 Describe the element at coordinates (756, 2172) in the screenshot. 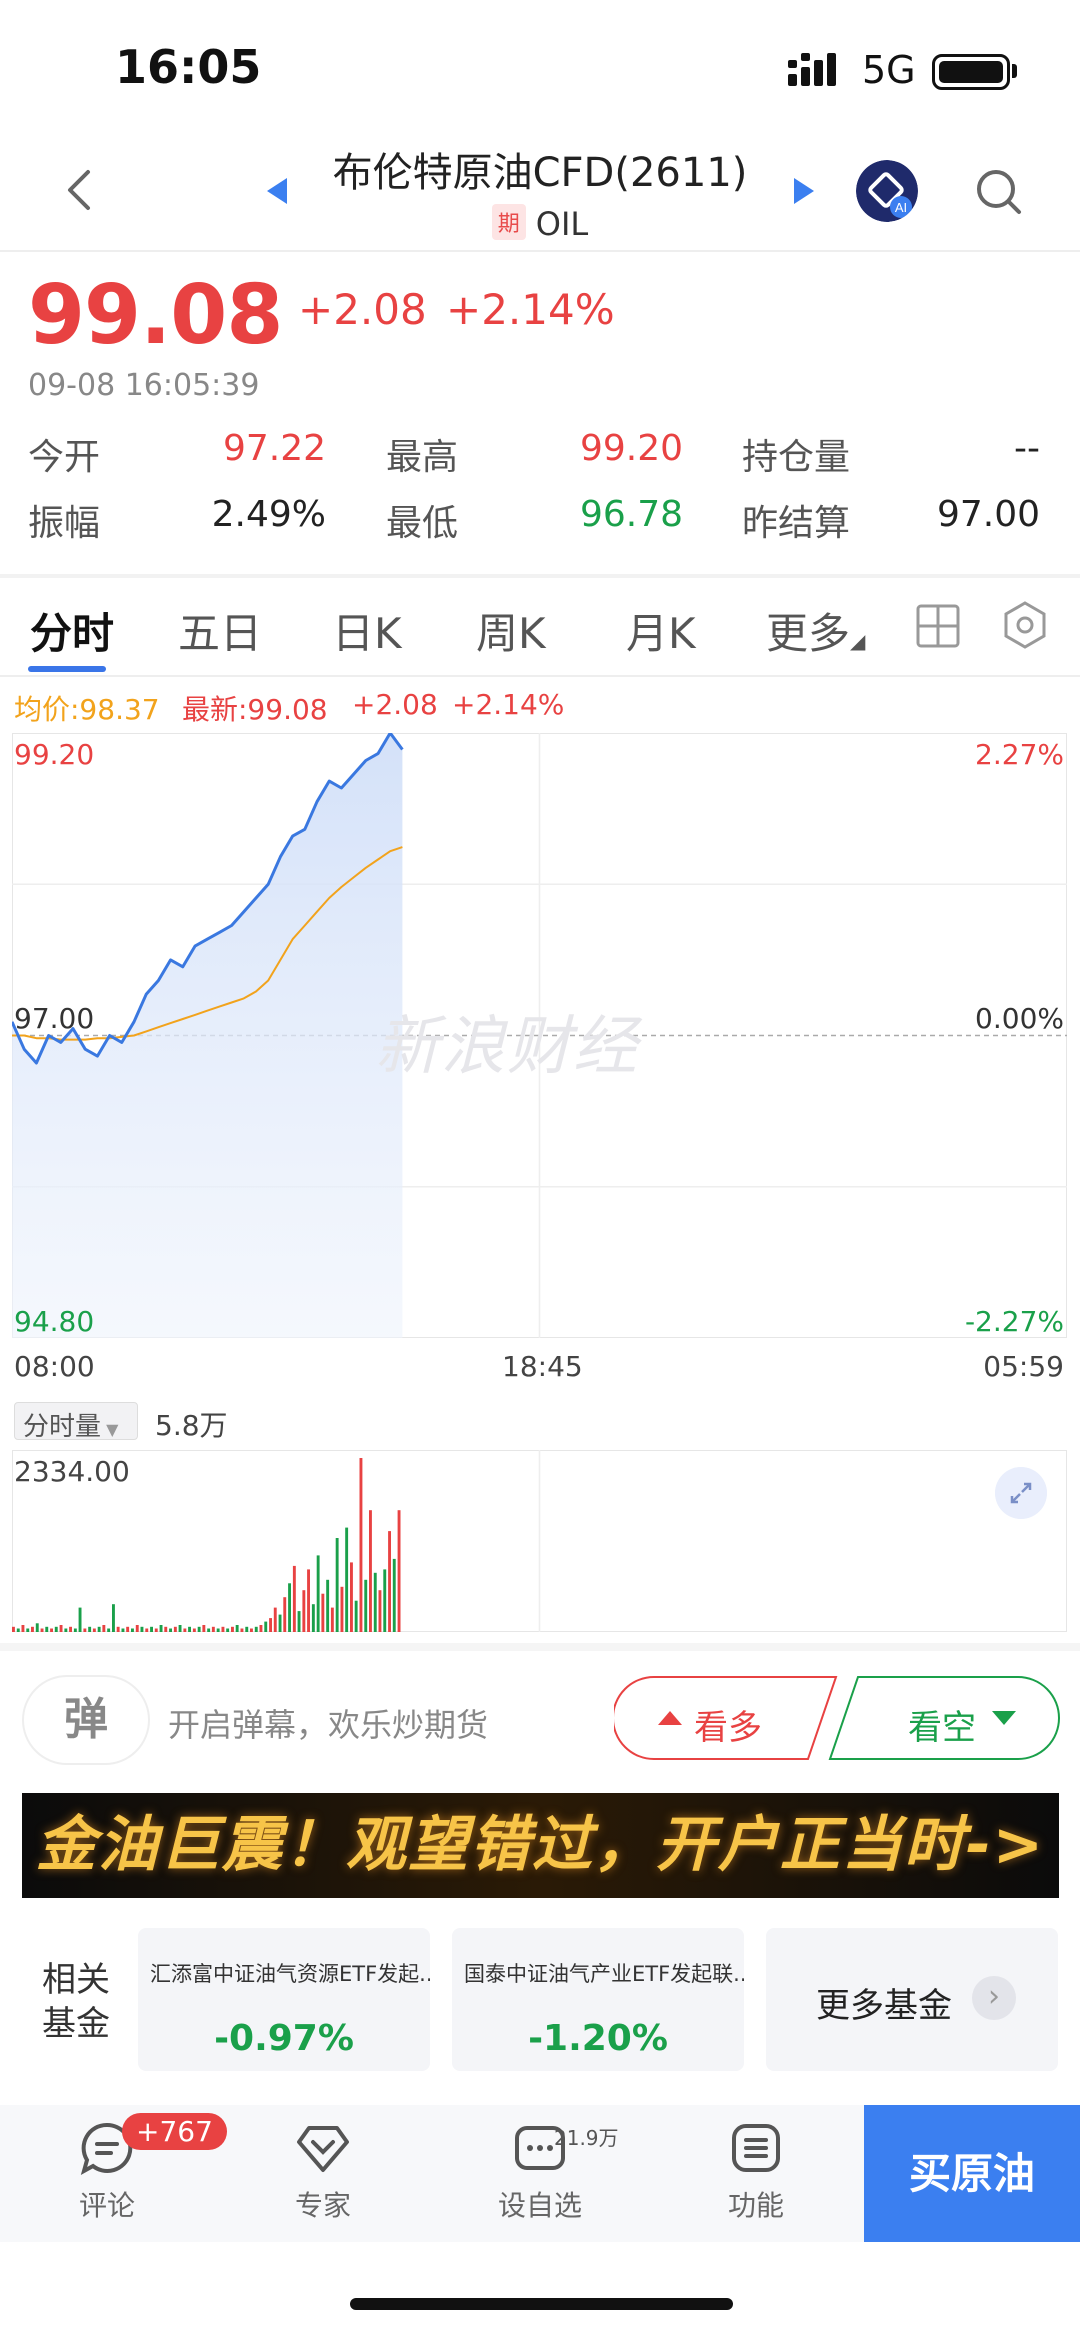

I see `function-button: 功能` at that location.